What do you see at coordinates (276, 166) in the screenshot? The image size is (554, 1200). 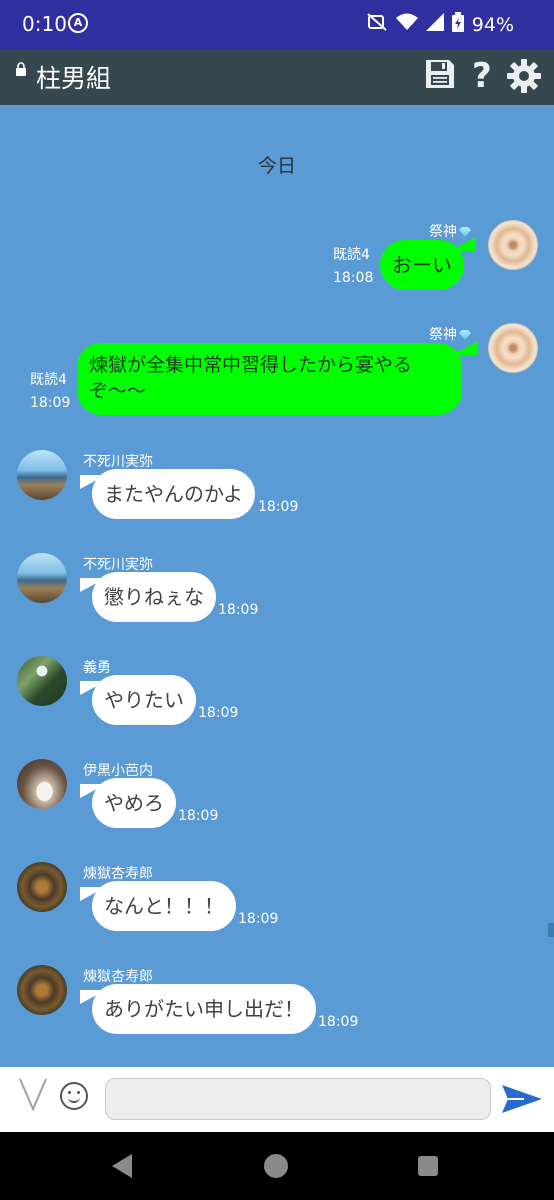 I see `date-separator: 今日` at bounding box center [276, 166].